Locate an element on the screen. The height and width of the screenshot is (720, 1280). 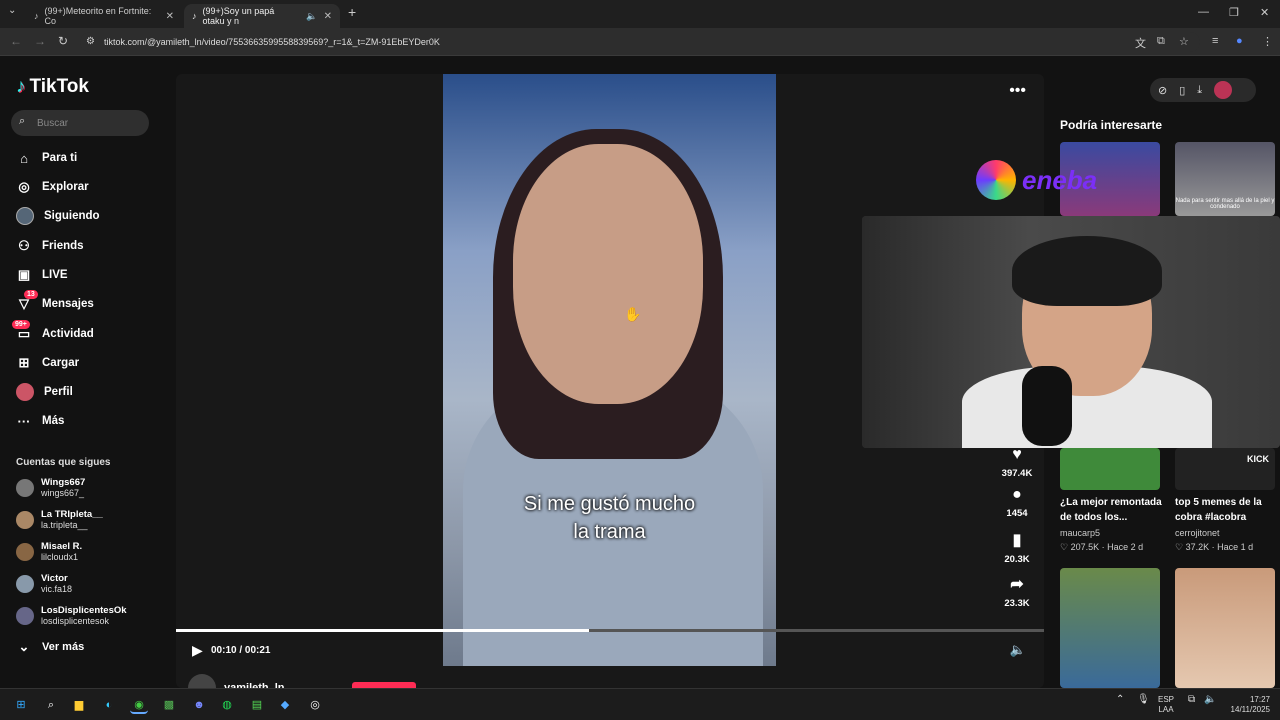
post-age: Hace 2 d is located at coordinates (1125, 547).